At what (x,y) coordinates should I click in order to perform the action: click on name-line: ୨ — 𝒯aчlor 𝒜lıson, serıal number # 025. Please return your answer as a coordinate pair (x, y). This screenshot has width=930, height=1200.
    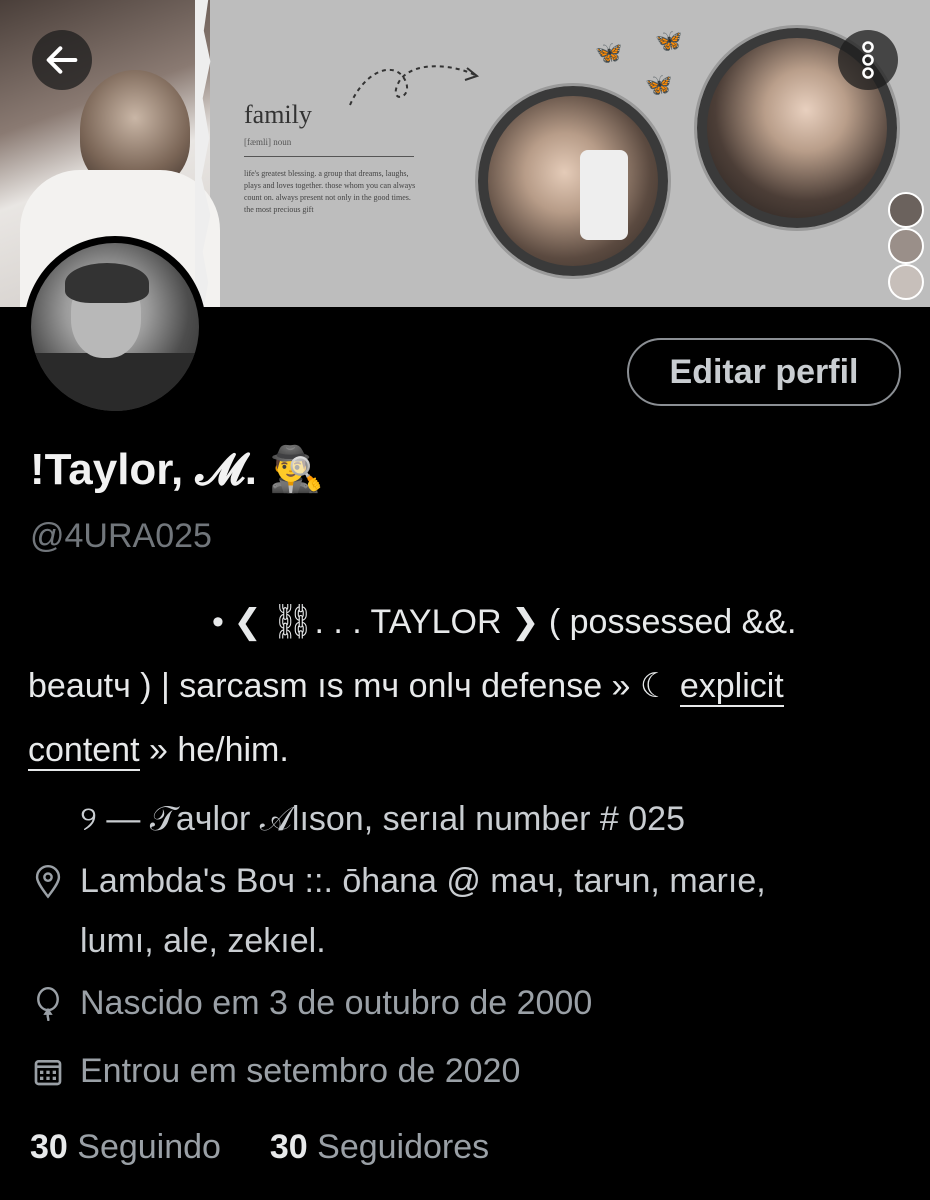
    Looking at the image, I should click on (357, 819).